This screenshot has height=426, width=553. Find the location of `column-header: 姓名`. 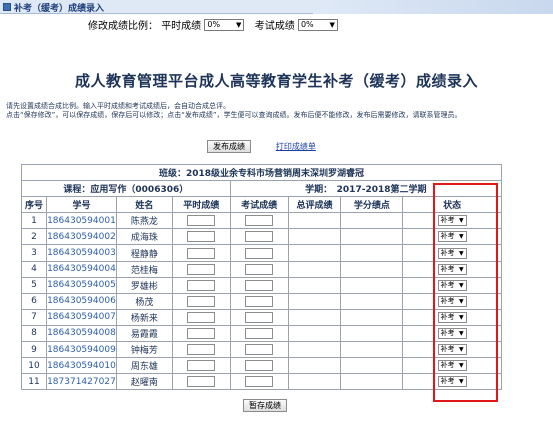

column-header: 姓名 is located at coordinates (144, 205).